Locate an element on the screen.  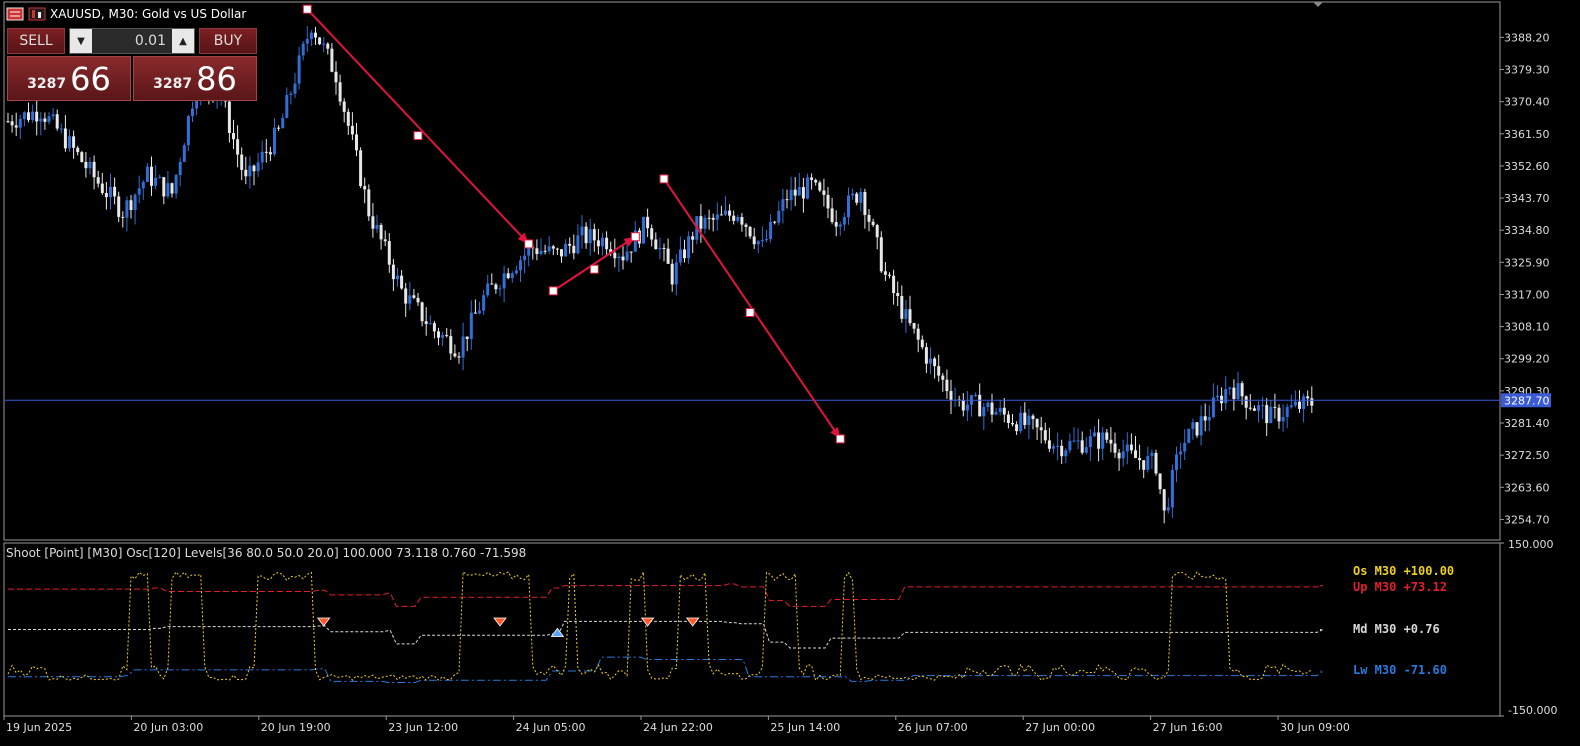
osc-series-up is located at coordinates (666, 595).